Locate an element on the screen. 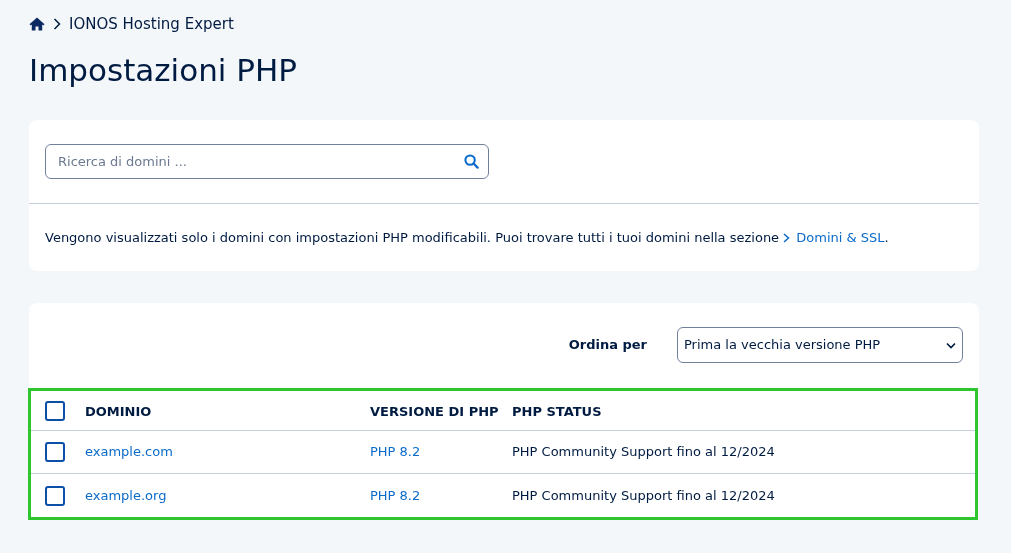  sort-select: Prima la vecchia versione PHP is located at coordinates (820, 345).